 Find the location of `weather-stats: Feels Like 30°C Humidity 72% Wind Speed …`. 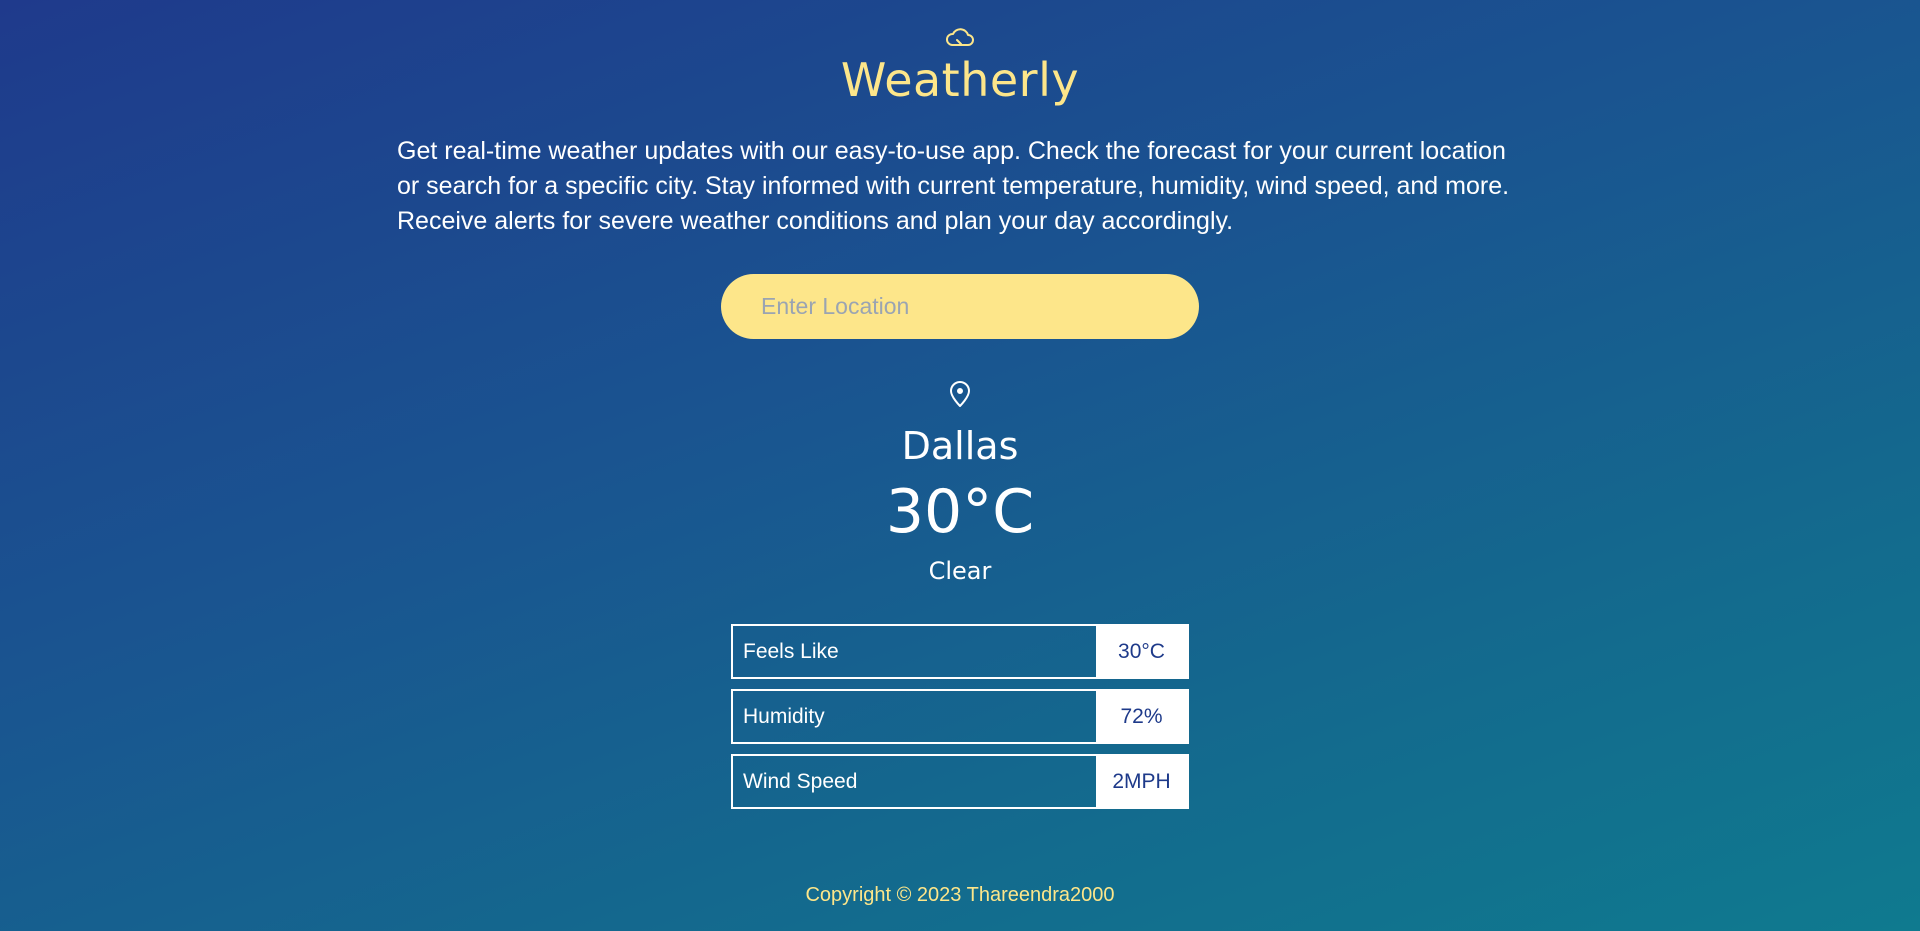

weather-stats: Feels Like 30°C Humidity 72% Wind Speed … is located at coordinates (960, 721).